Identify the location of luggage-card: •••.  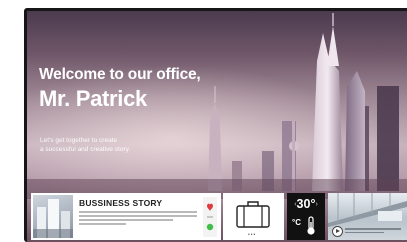
(253, 216).